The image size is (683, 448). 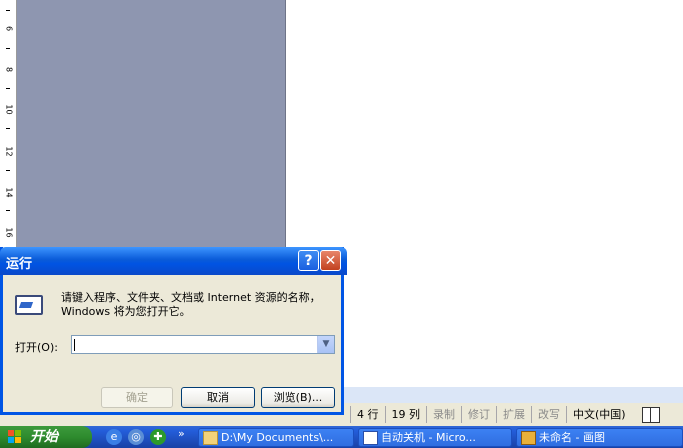 I want to click on spelling-book-icon, so click(x=650, y=414).